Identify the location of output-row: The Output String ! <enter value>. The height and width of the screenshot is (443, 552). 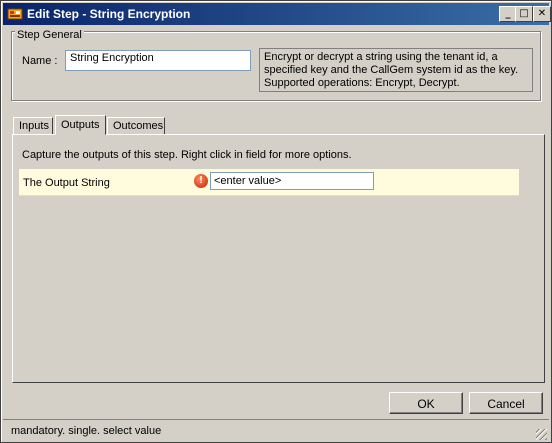
(269, 182).